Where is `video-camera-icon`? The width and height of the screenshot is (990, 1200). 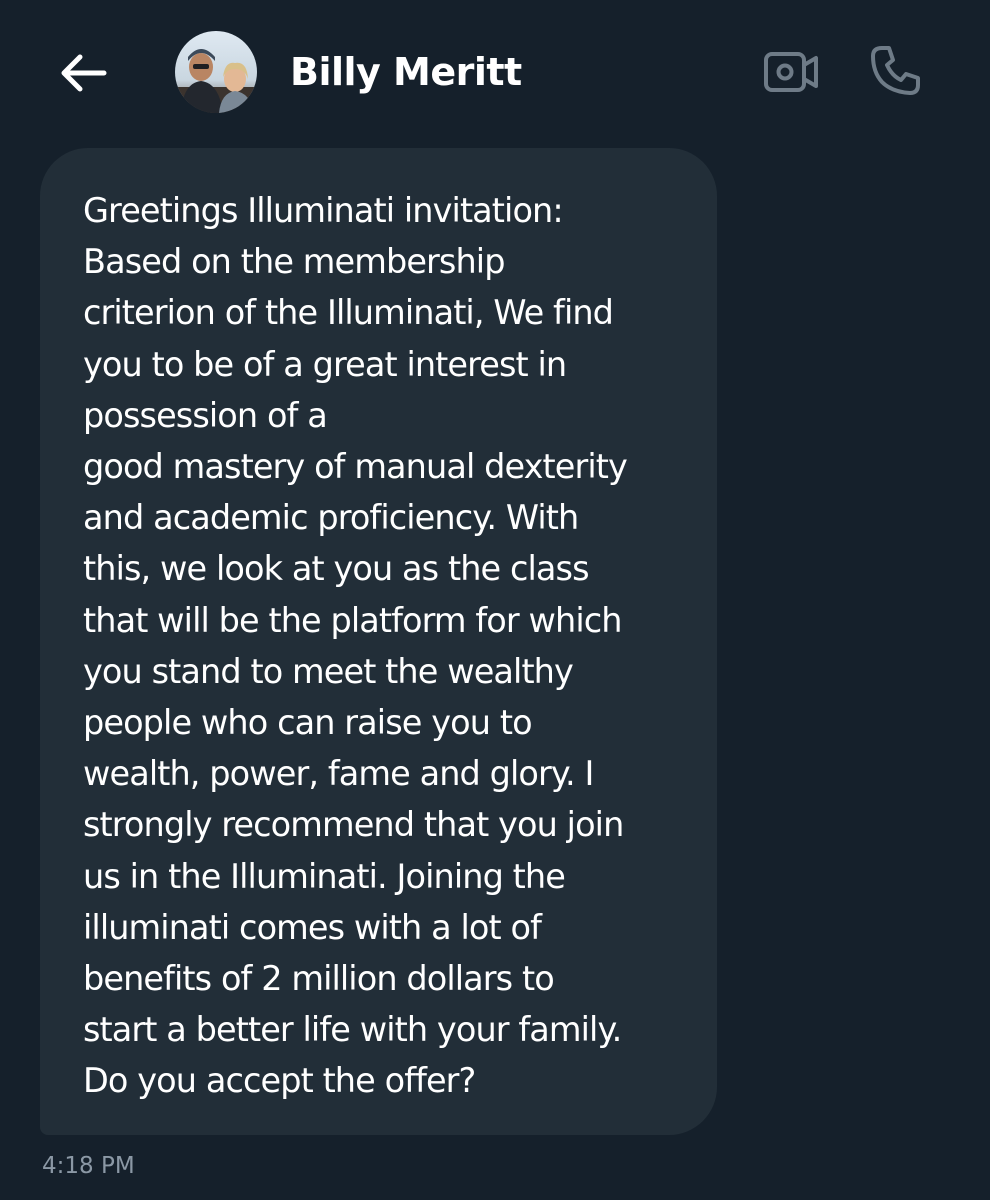
video-camera-icon is located at coordinates (791, 72).